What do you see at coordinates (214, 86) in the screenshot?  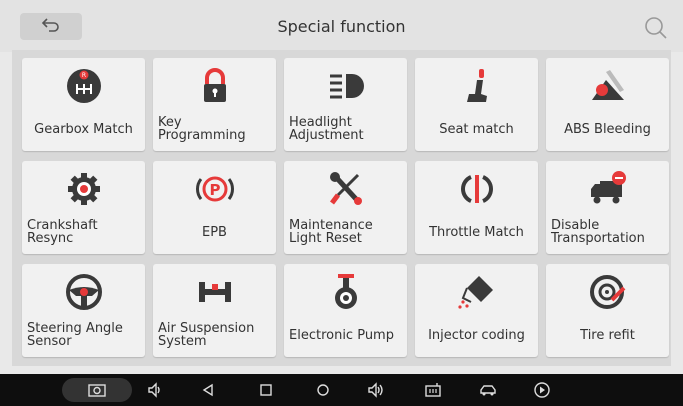 I see `padlock-icon` at bounding box center [214, 86].